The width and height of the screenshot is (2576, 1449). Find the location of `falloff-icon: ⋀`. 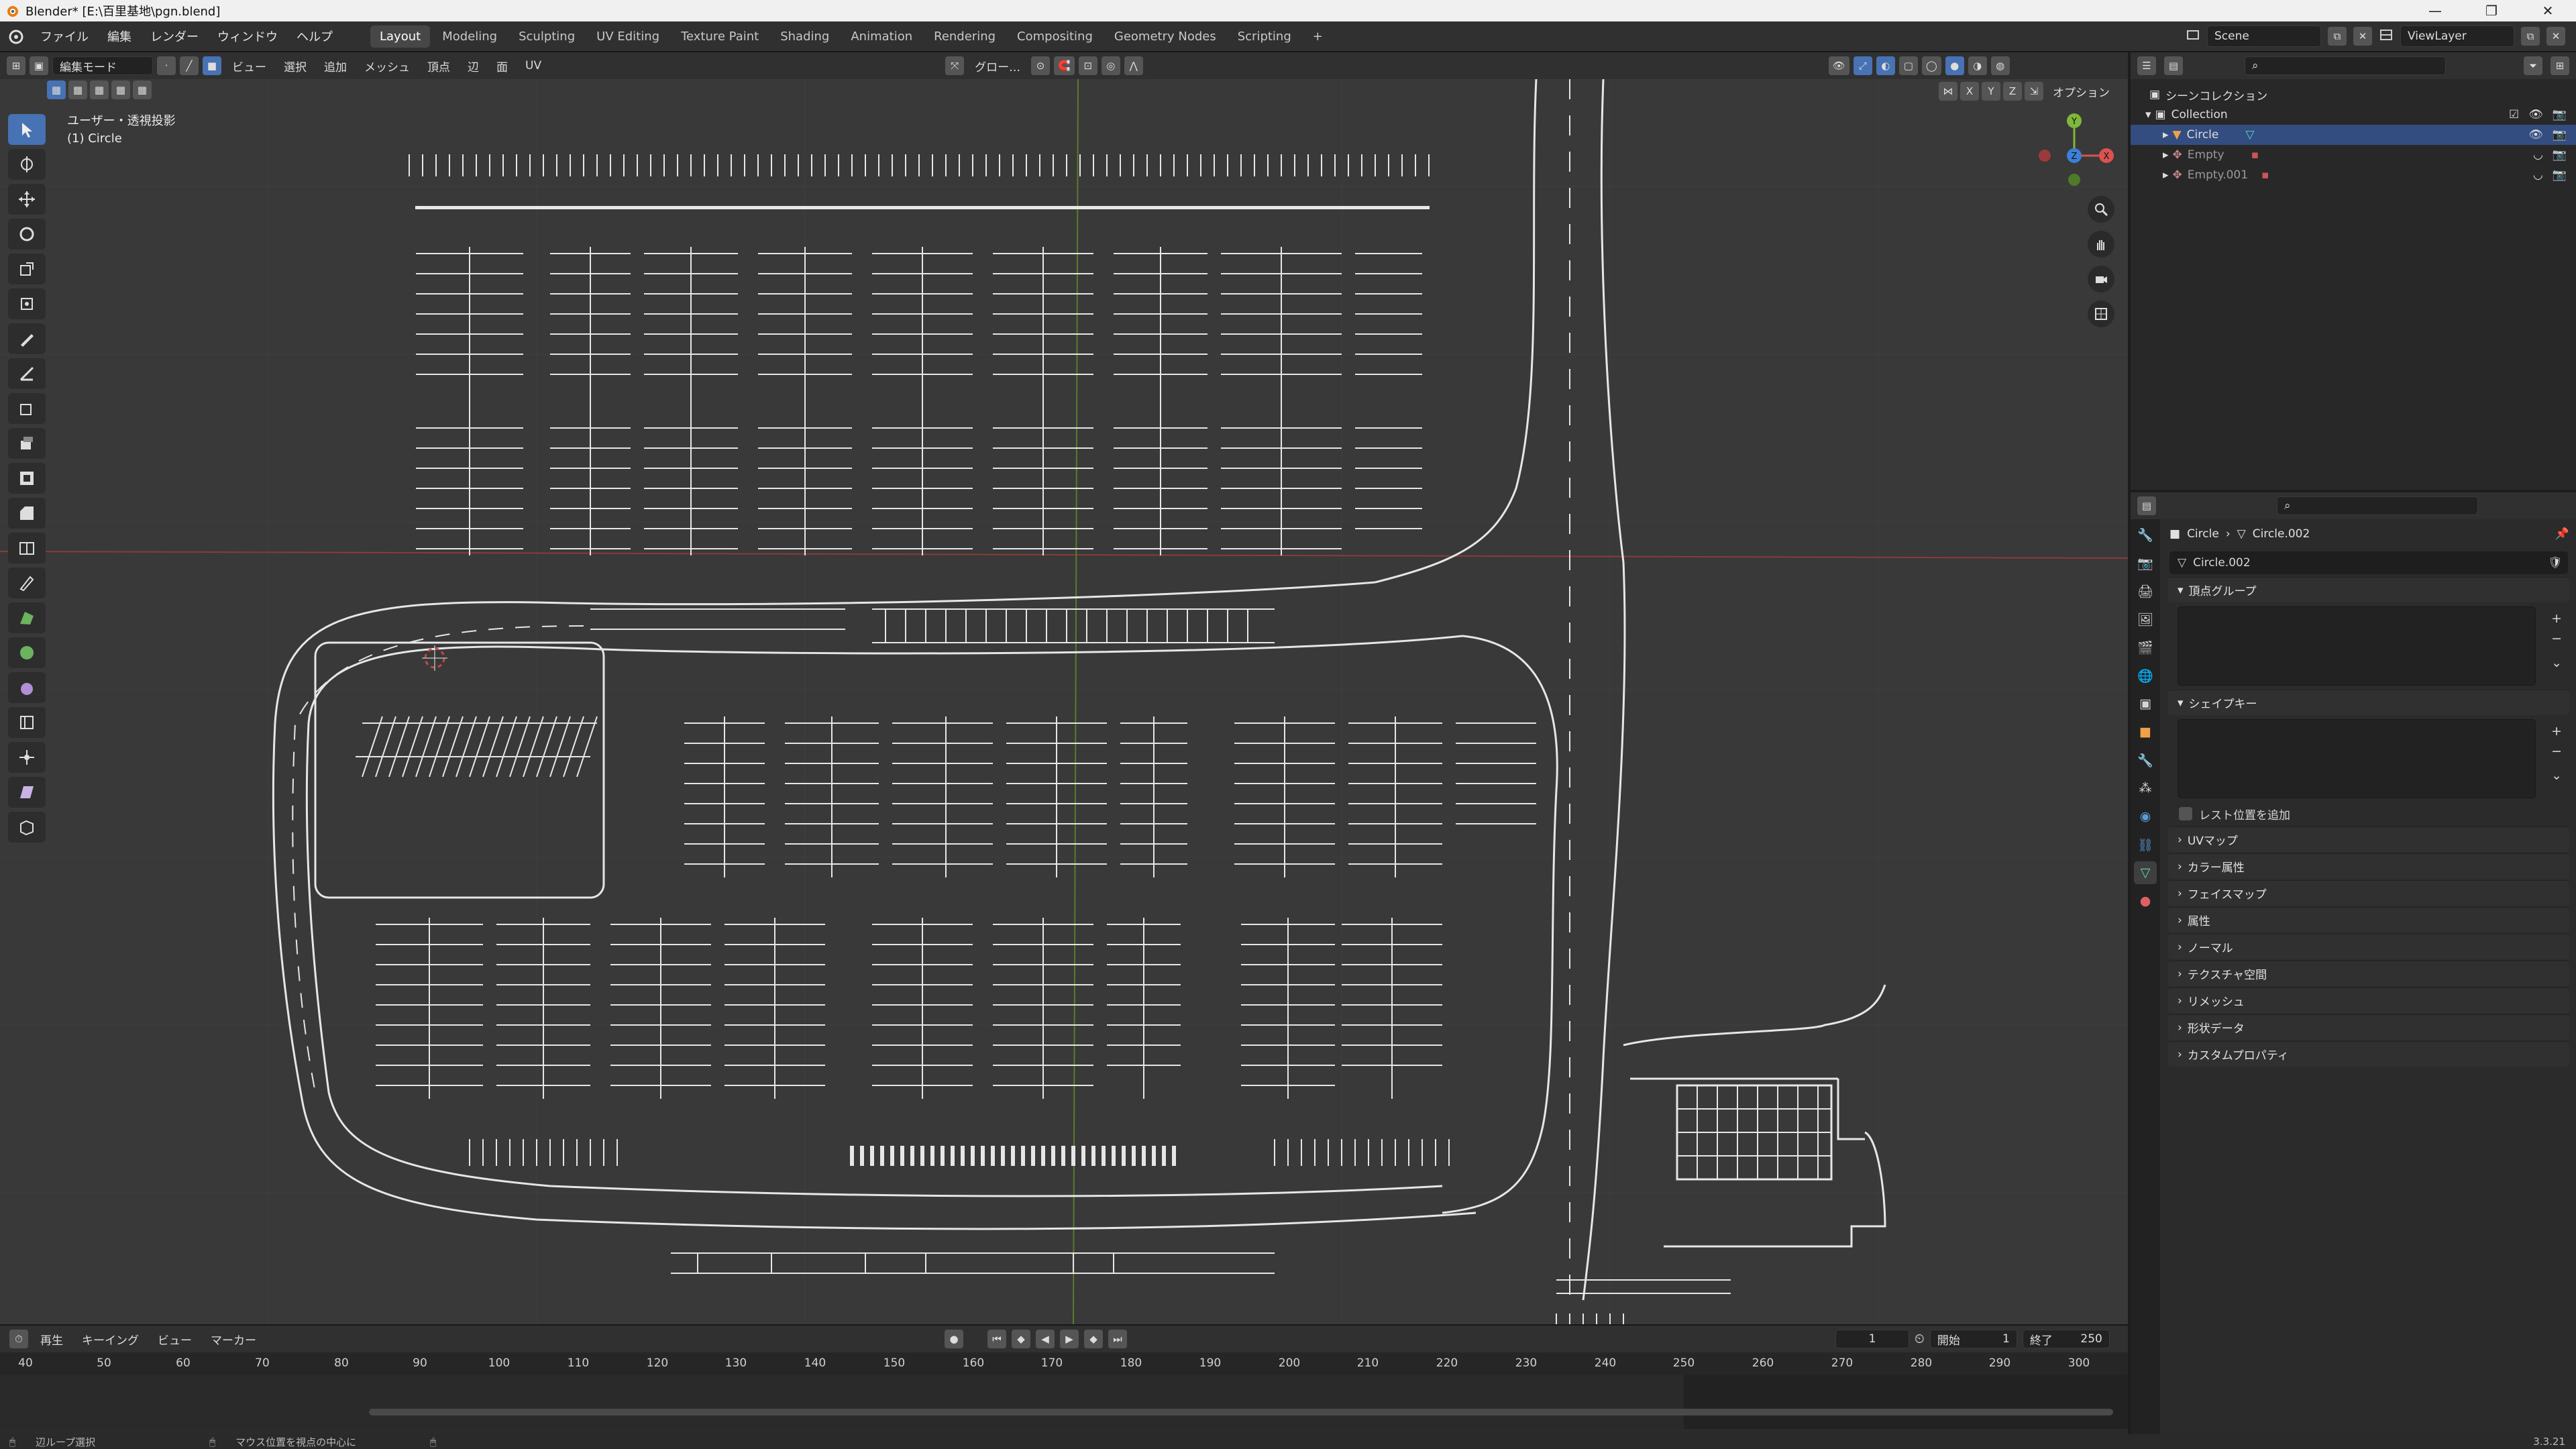

falloff-icon: ⋀ is located at coordinates (1133, 65).